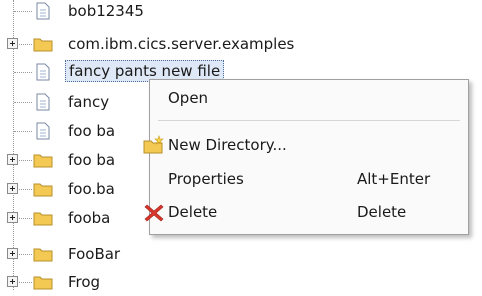  Describe the element at coordinates (188, 98) in the screenshot. I see `menu-item-label: Open` at that location.